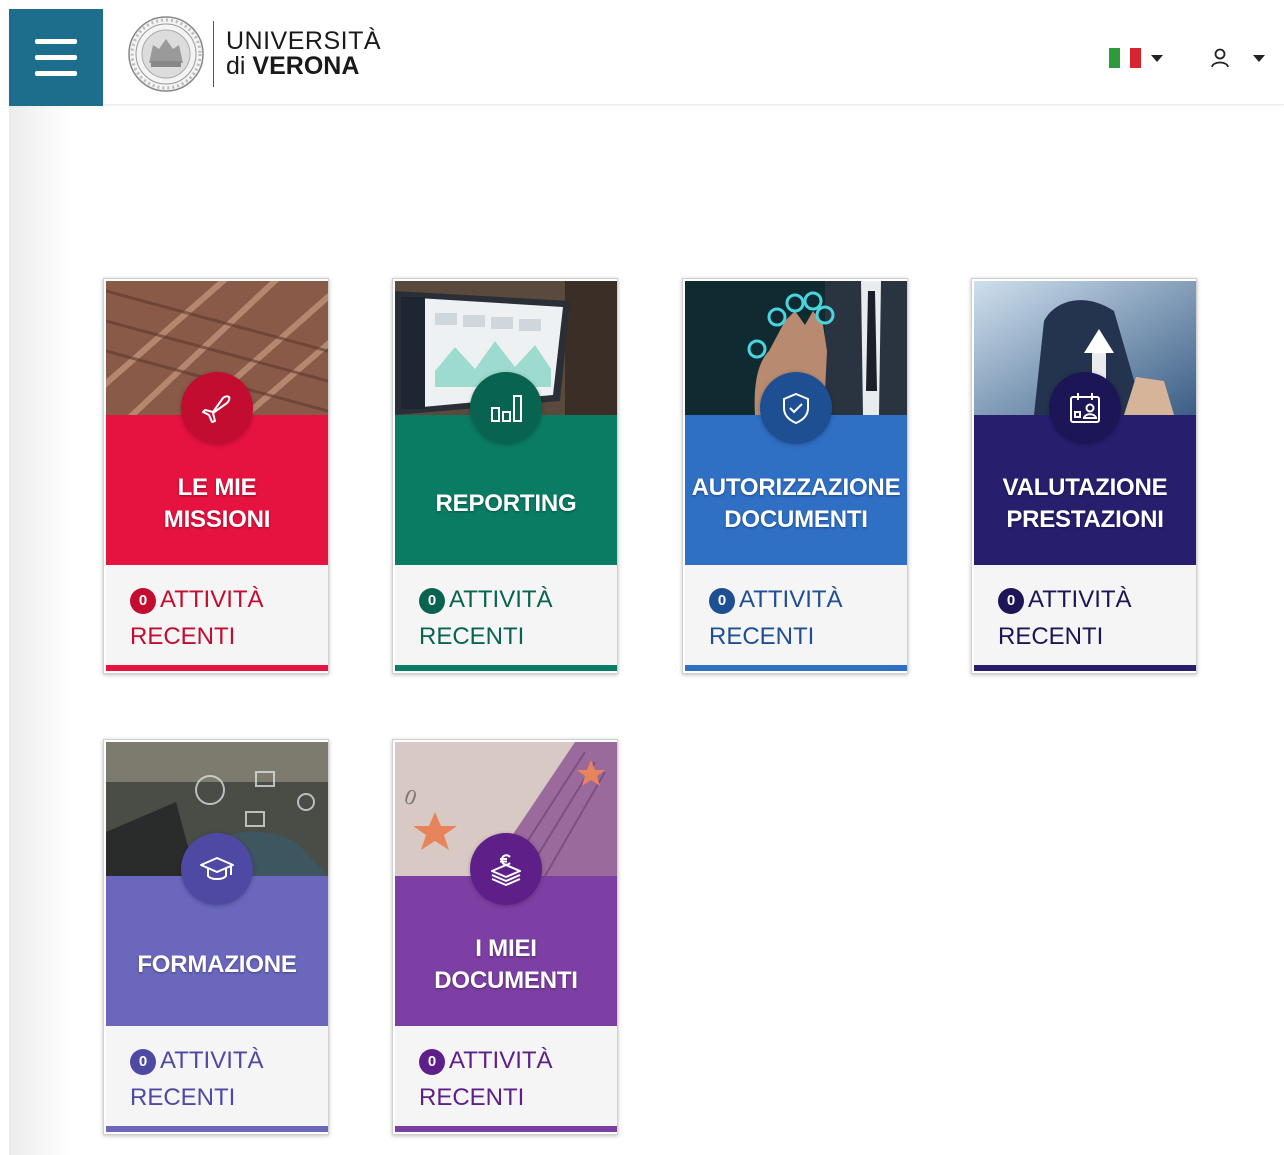 Image resolution: width=1284 pixels, height=1155 pixels. Describe the element at coordinates (506, 965) in the screenshot. I see `card-title: I MIEI DOCUMENTI` at that location.